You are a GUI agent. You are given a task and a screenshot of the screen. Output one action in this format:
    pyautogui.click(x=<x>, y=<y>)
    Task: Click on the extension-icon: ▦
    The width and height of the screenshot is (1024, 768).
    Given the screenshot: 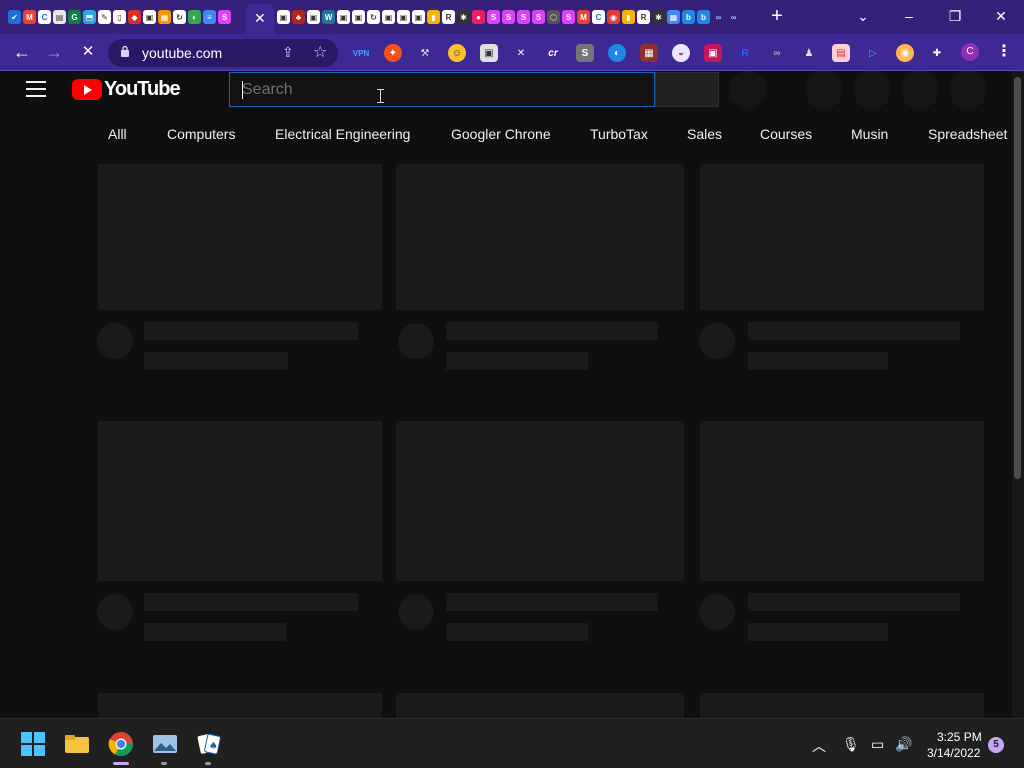 What is the action you would take?
    pyautogui.click(x=649, y=53)
    